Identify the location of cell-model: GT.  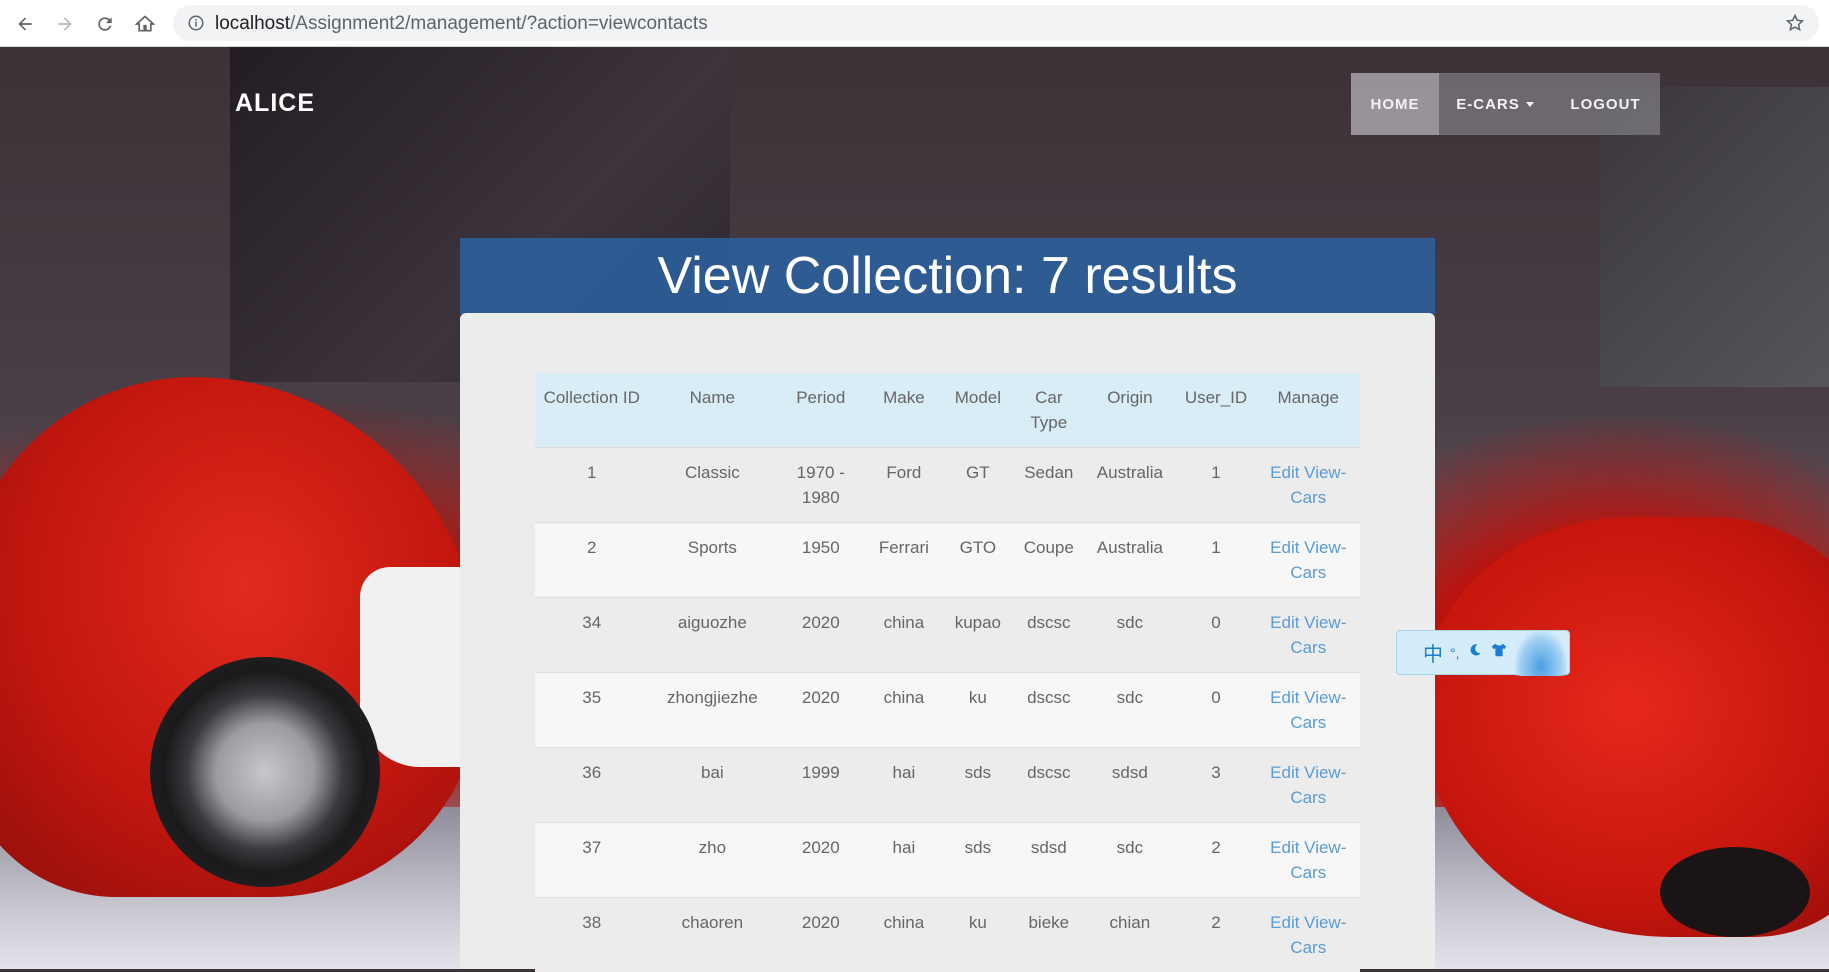
(977, 485).